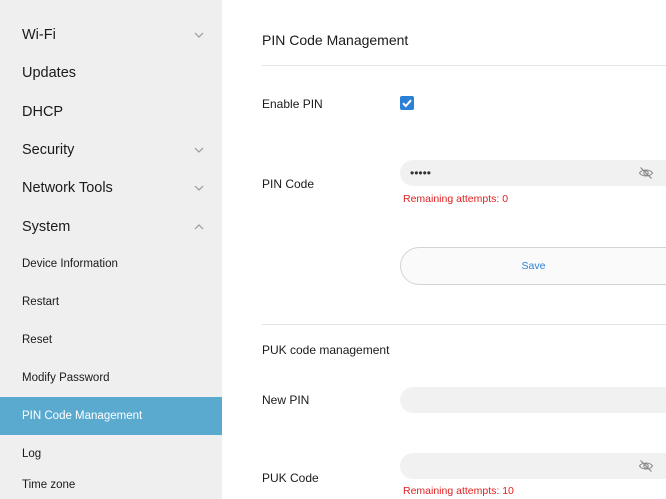  Describe the element at coordinates (533, 466) in the screenshot. I see `puk-code-input` at that location.